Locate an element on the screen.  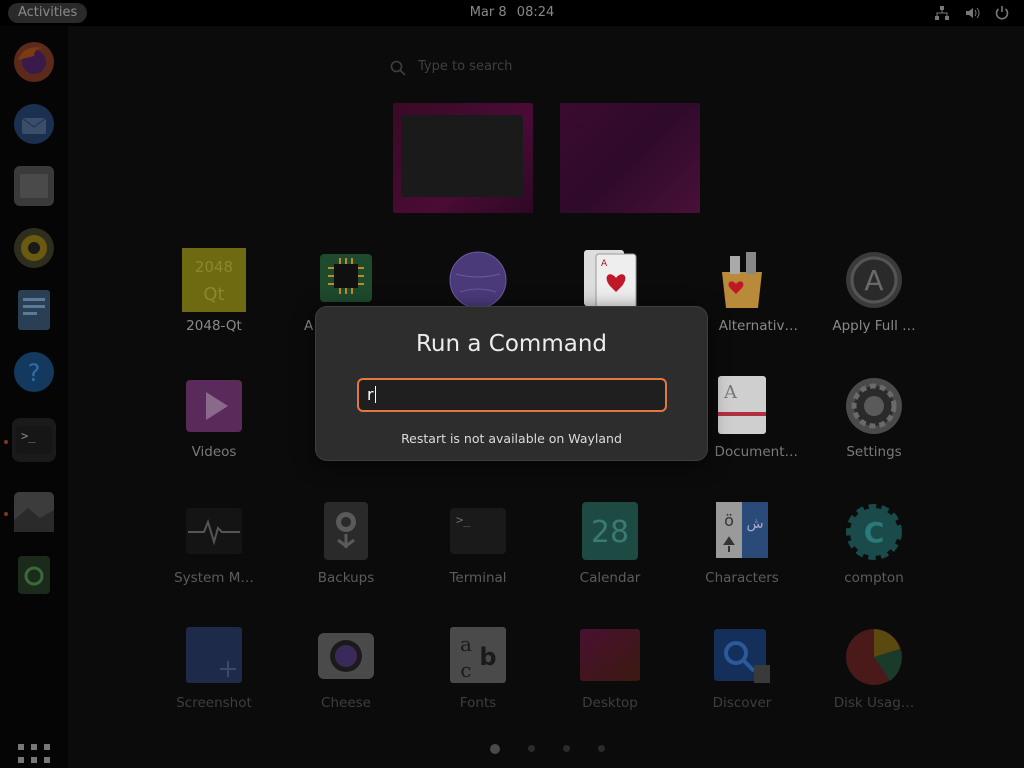
firefox-icon is located at coordinates (34, 62).